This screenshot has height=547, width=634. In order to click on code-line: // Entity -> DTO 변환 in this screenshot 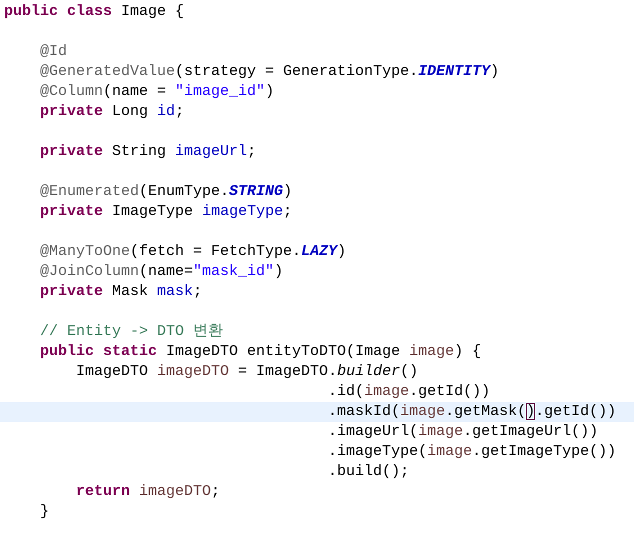, I will do `click(131, 332)`.